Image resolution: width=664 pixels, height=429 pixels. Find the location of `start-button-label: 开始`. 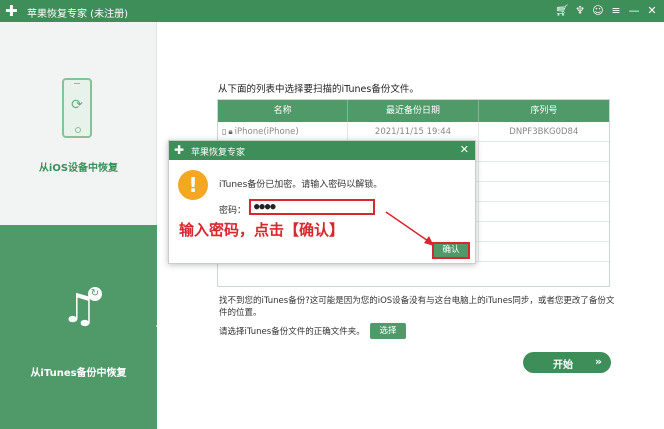

start-button-label: 开始 is located at coordinates (563, 365).